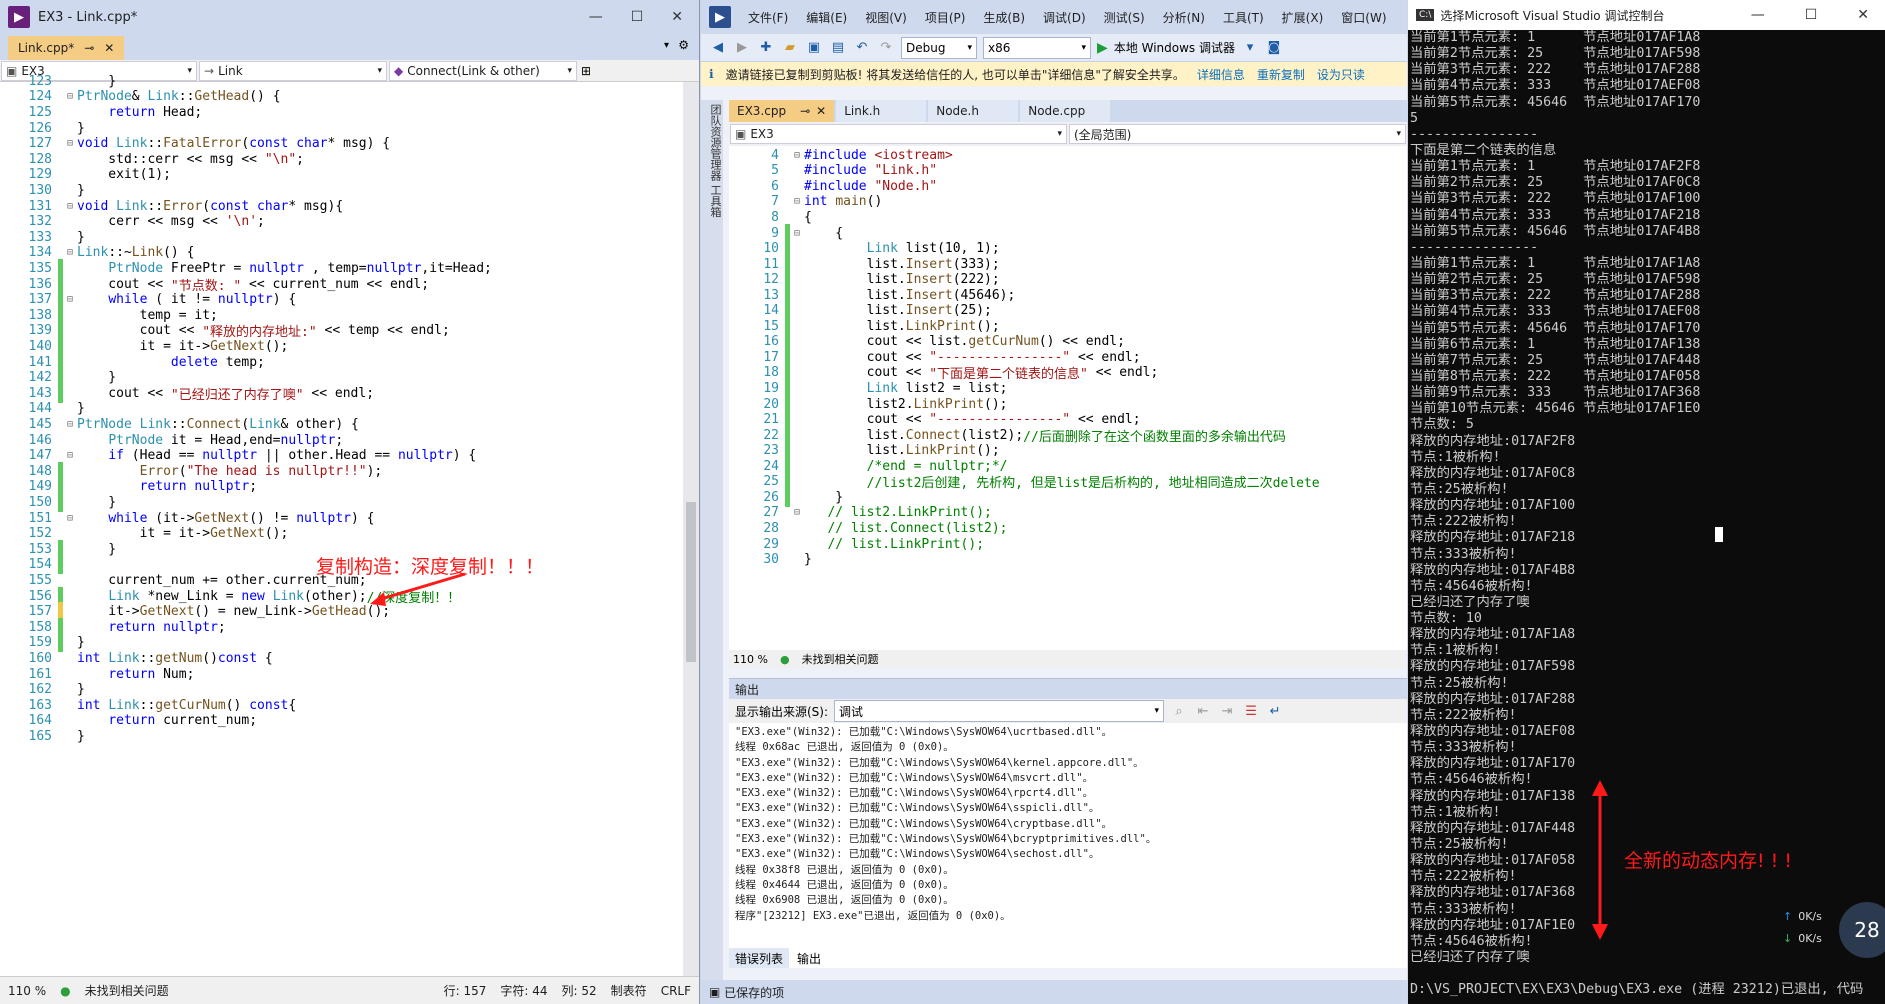  Describe the element at coordinates (1243, 17) in the screenshot. I see `menu-tools: 工具(T)` at that location.